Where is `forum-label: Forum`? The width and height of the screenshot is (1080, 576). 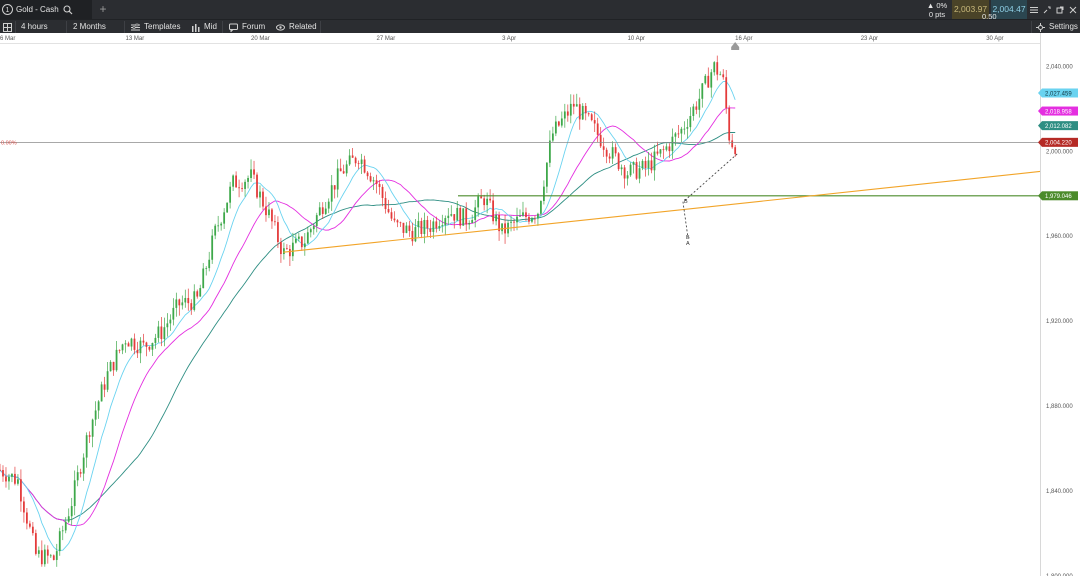 forum-label: Forum is located at coordinates (254, 26).